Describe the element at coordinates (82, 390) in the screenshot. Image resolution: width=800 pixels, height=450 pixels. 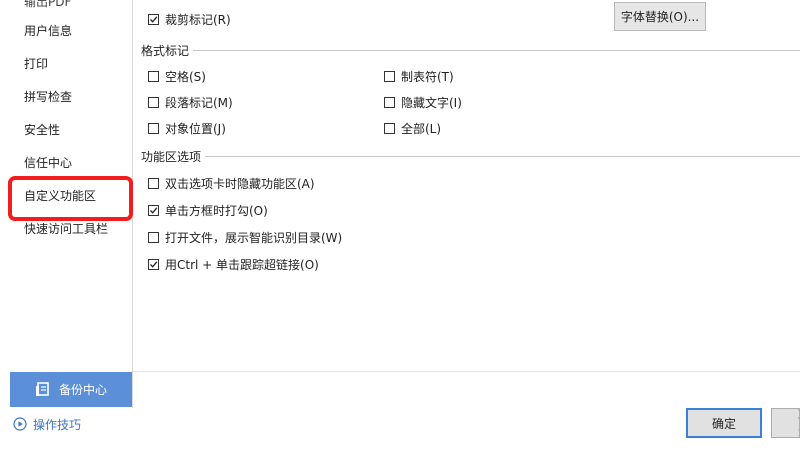
I see `backup-center-label: 备份中心` at that location.